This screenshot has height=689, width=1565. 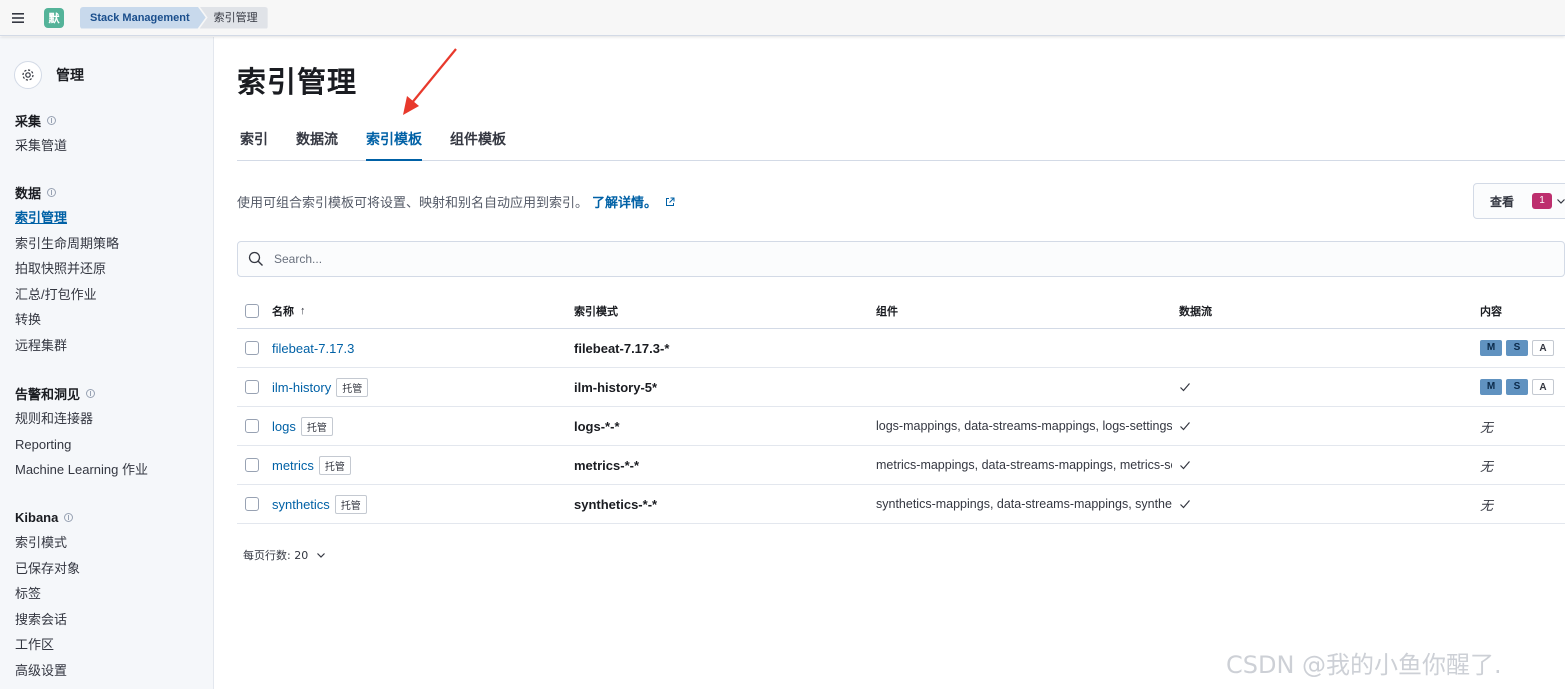 What do you see at coordinates (67, 346) in the screenshot?
I see `sidebar-item-remote-clusters: 远程集群` at bounding box center [67, 346].